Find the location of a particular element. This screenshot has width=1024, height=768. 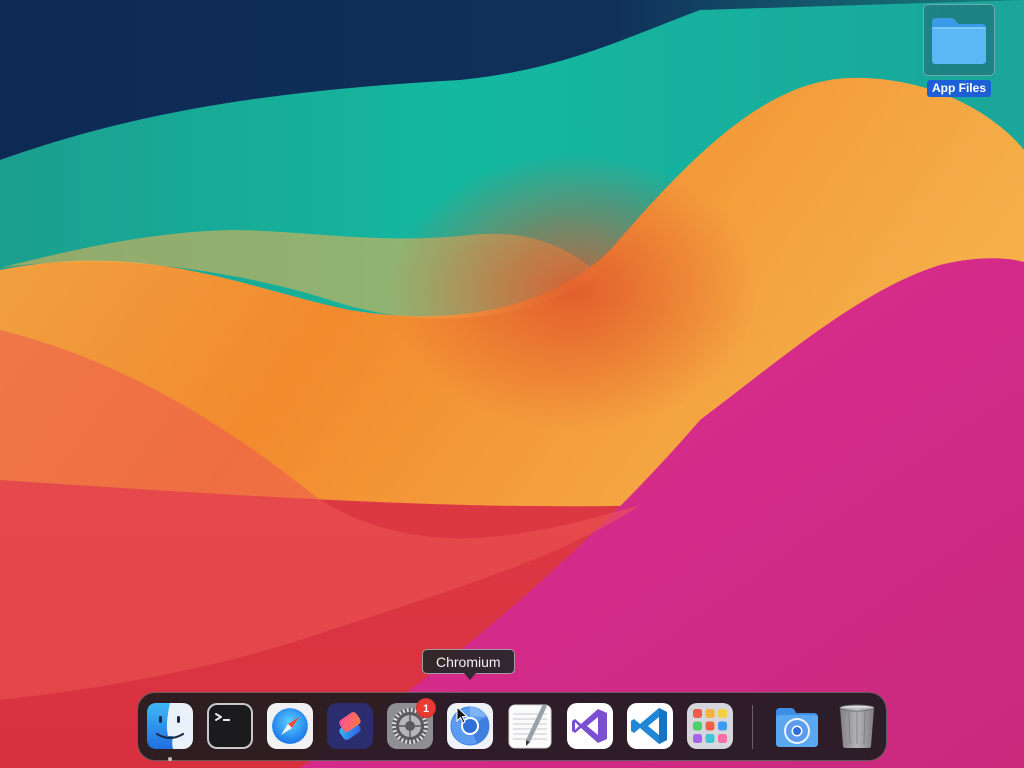

dock-item-trash is located at coordinates (857, 726).